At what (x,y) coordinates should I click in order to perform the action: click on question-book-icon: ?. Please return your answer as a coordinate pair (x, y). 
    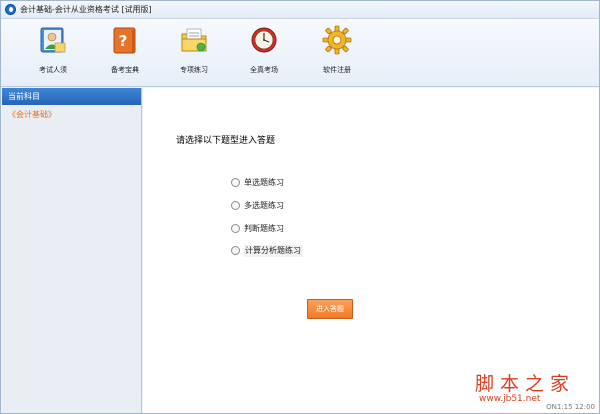
    Looking at the image, I should click on (124, 40).